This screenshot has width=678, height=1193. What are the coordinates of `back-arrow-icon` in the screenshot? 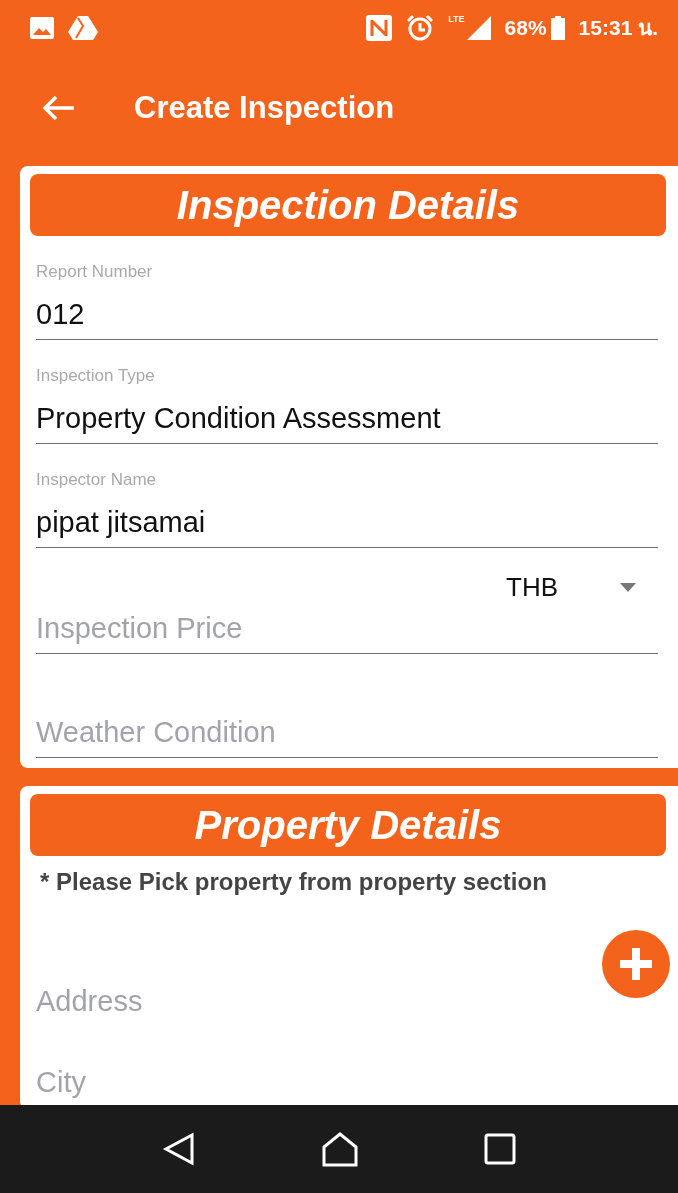 It's located at (59, 107).